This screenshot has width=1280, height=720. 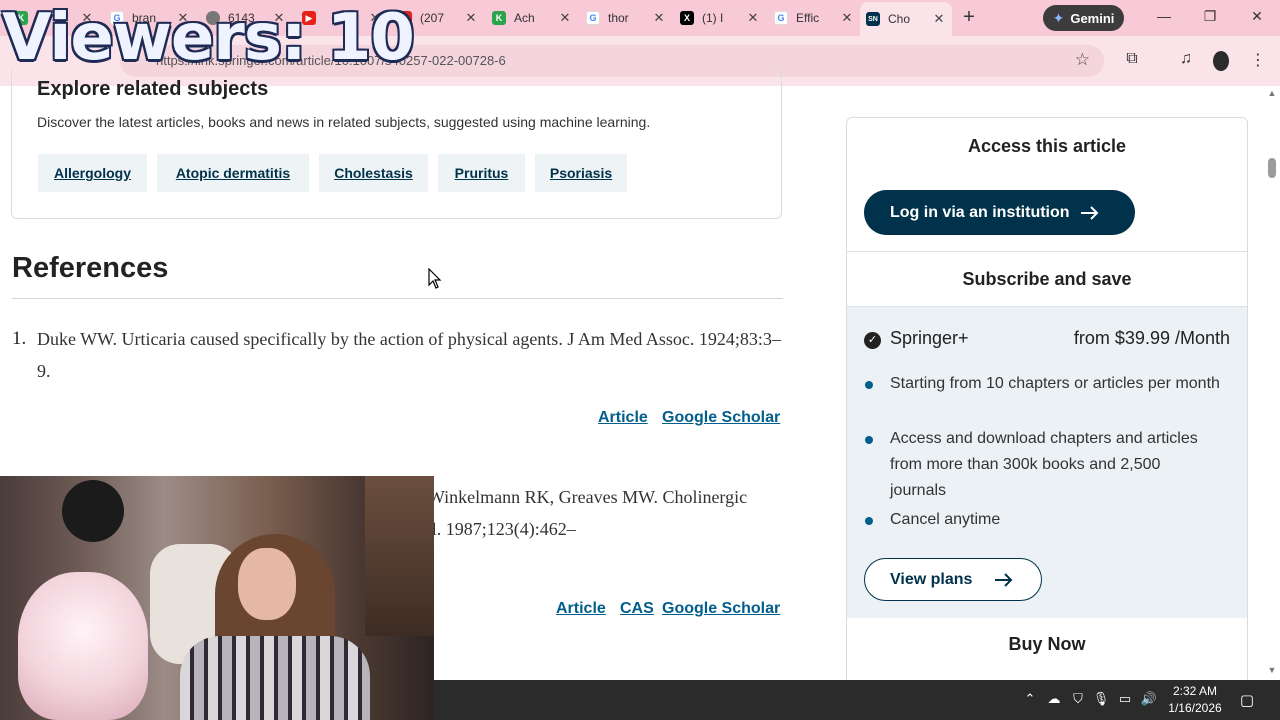 What do you see at coordinates (1030, 700) in the screenshot?
I see `tray-chevron-up-icon: ⌃` at bounding box center [1030, 700].